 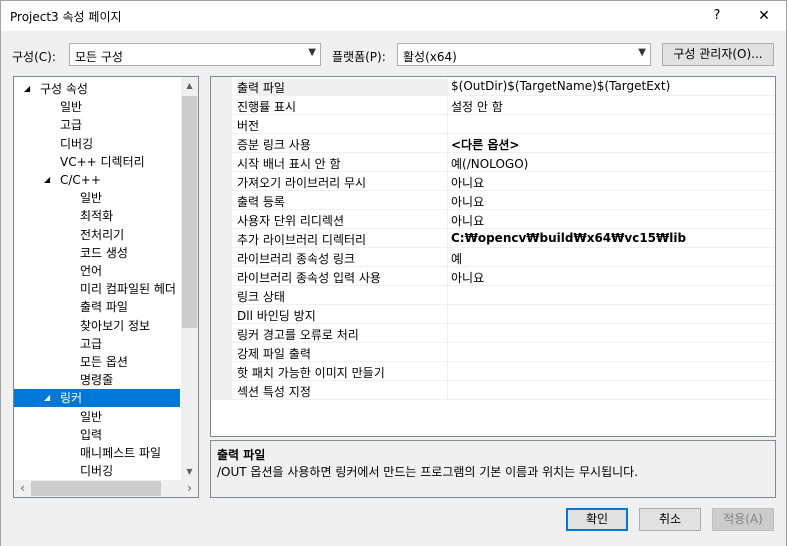 I want to click on tree-item-label: 일반, so click(x=71, y=107).